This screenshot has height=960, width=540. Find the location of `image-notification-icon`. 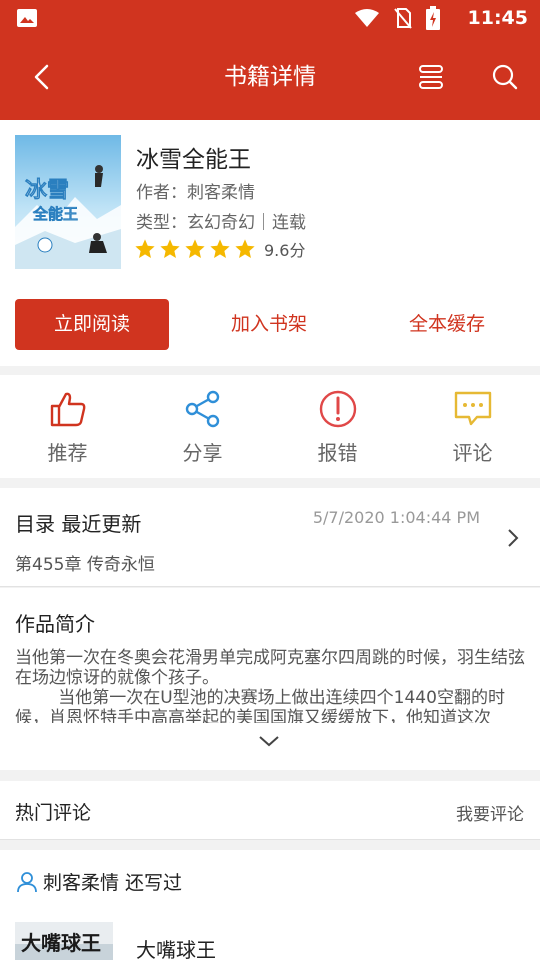

image-notification-icon is located at coordinates (27, 18).